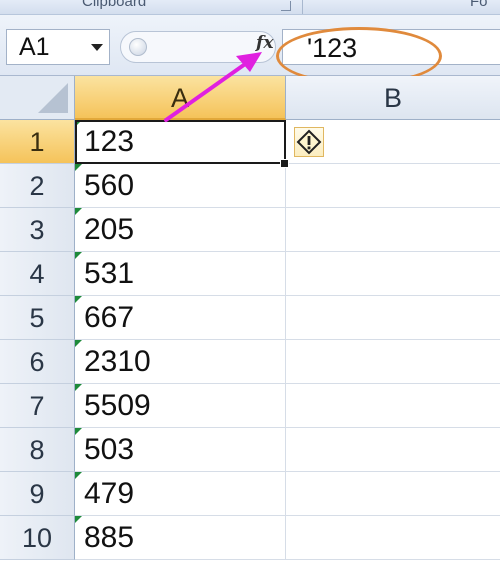 The width and height of the screenshot is (500, 574). I want to click on warning-diamond-icon, so click(309, 142).